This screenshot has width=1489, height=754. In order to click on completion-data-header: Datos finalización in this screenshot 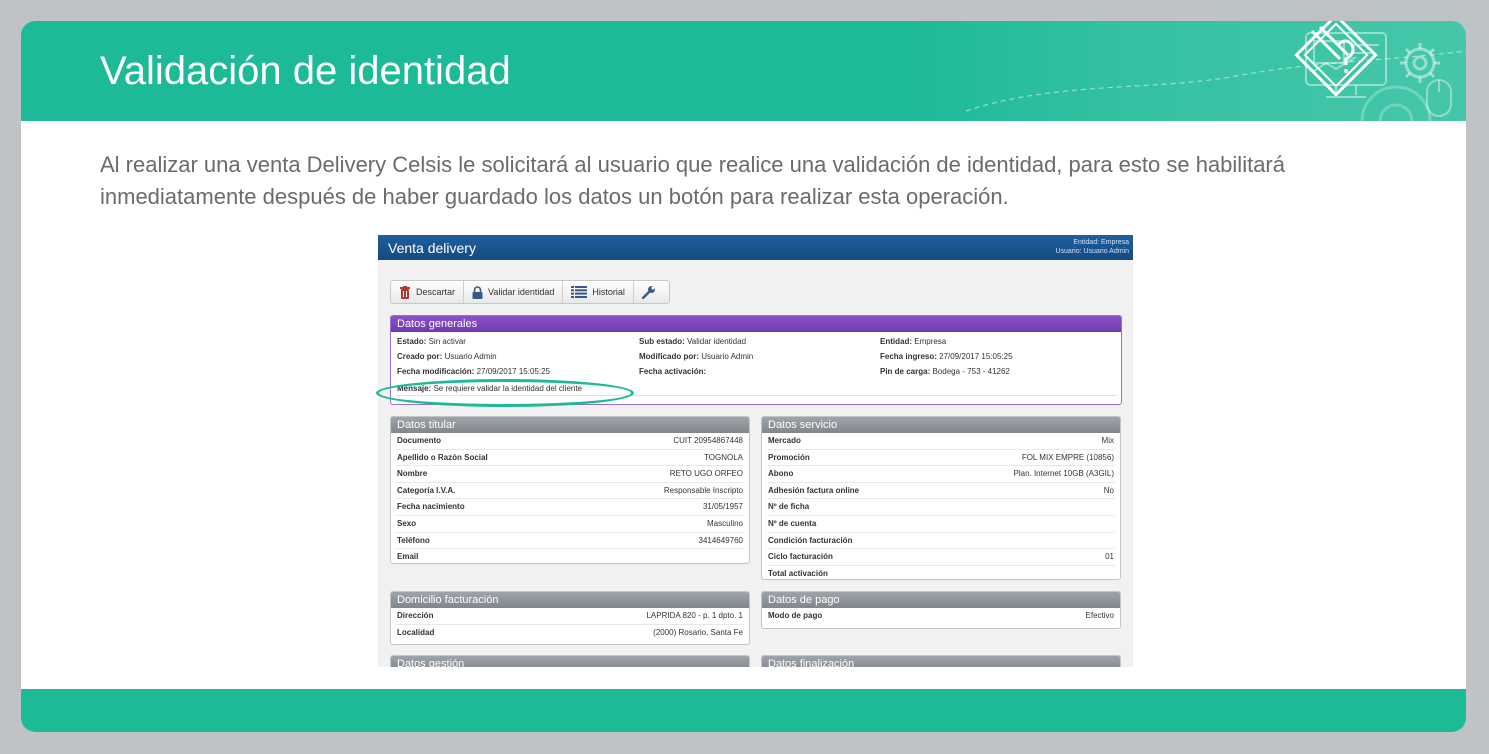, I will do `click(941, 661)`.